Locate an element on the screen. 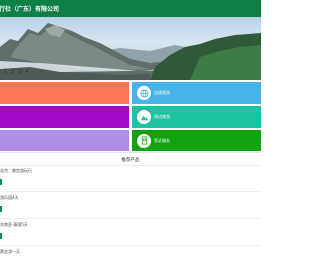 The width and height of the screenshot is (320, 260). product-name: 东南亚·泰国5天 is located at coordinates (14, 225).